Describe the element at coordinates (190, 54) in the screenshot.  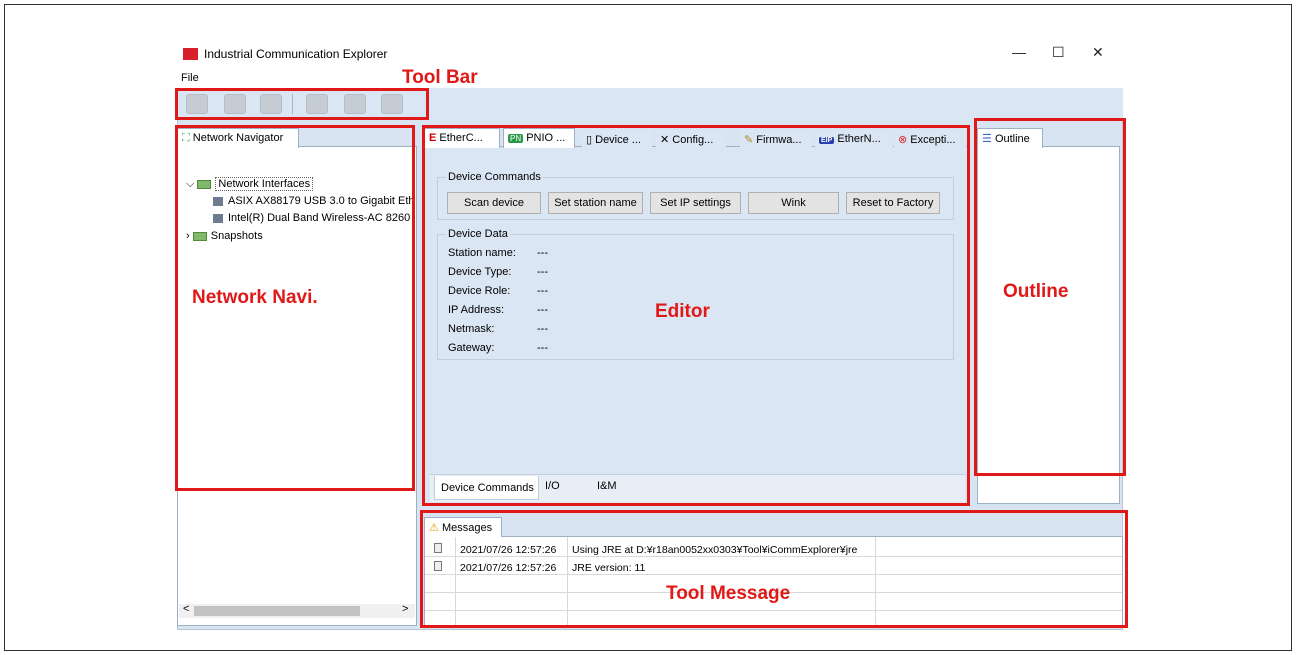
I see `app-logo-icon` at that location.